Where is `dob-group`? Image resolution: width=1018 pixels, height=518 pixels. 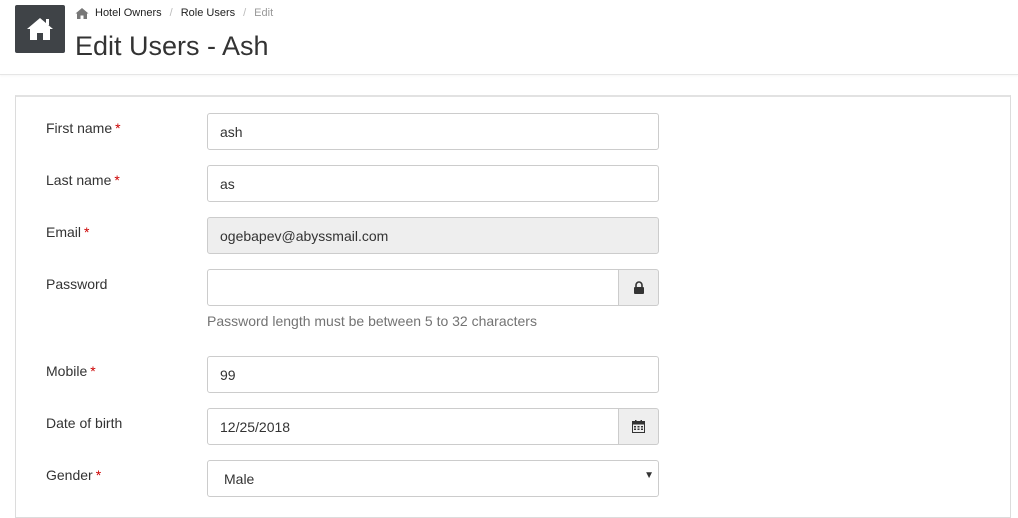 dob-group is located at coordinates (433, 426).